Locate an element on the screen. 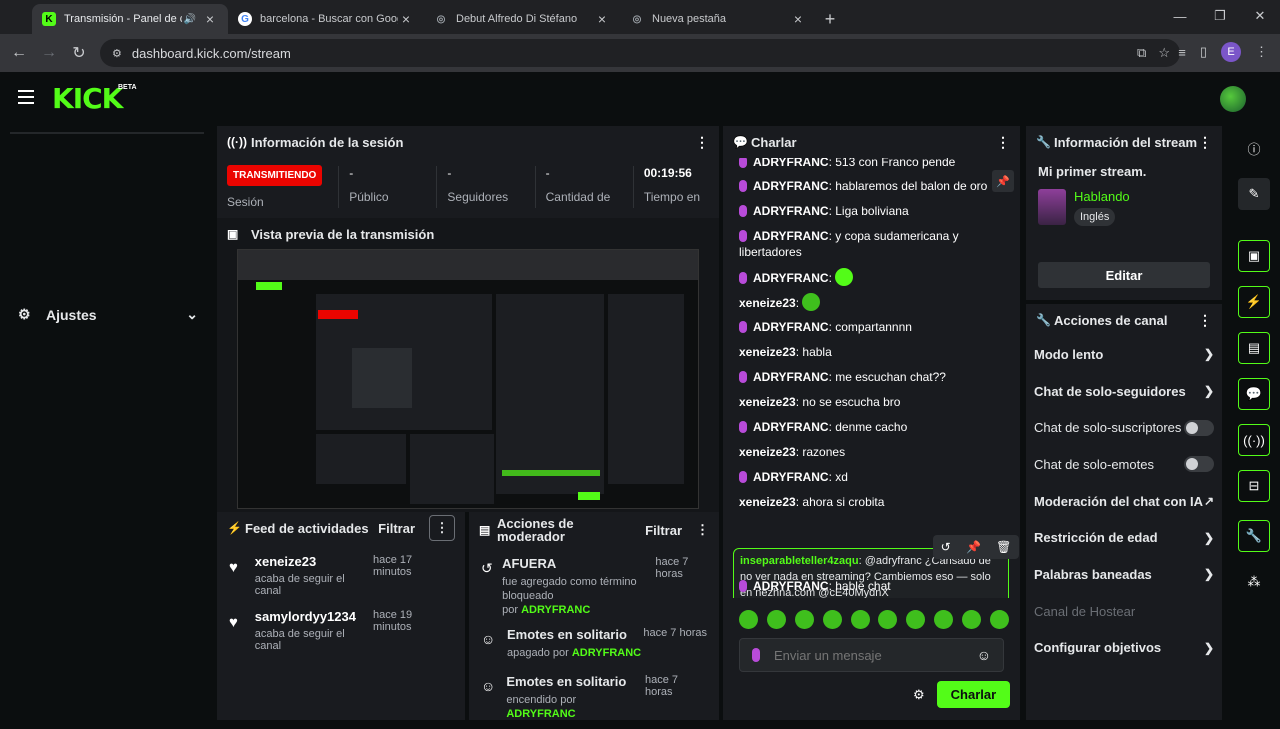 The width and height of the screenshot is (1280, 729). subscribers-only-toggle is located at coordinates (1199, 427).